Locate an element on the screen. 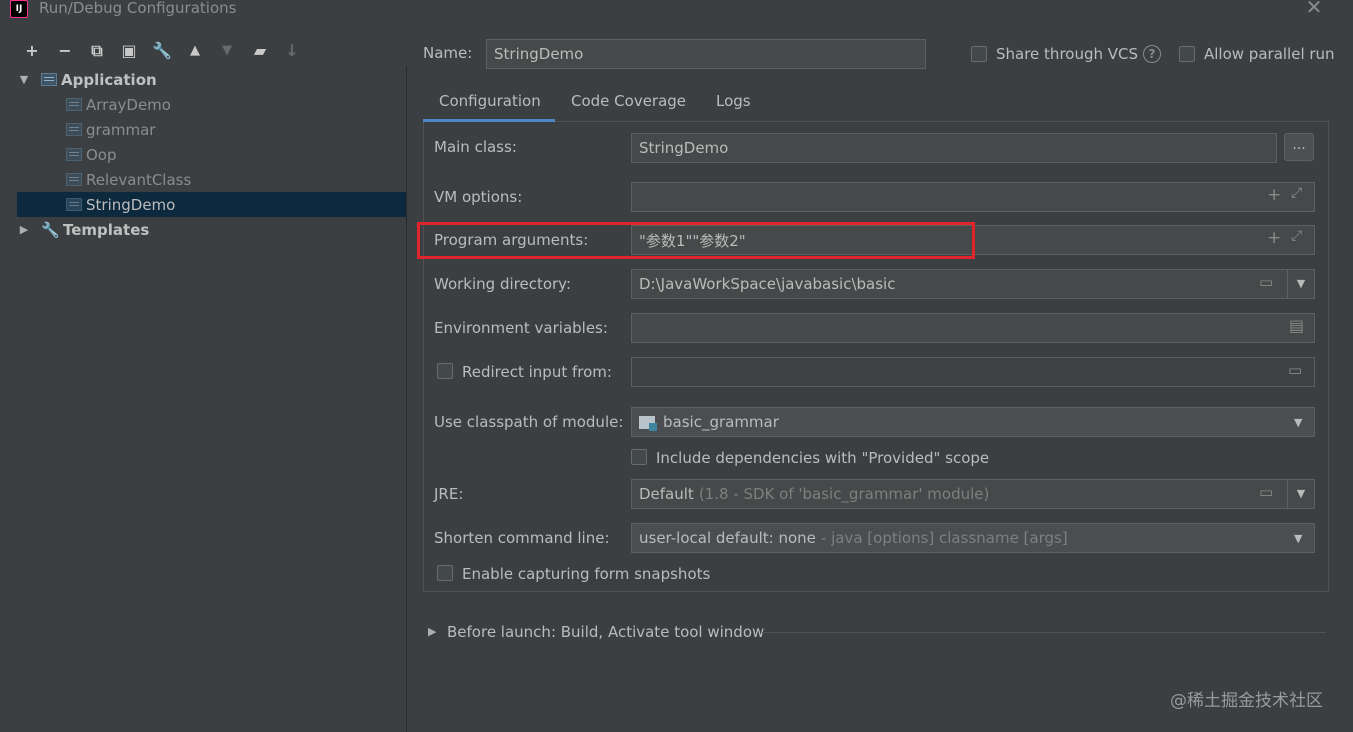  tree-item-grammar: grammar is located at coordinates (211, 129).